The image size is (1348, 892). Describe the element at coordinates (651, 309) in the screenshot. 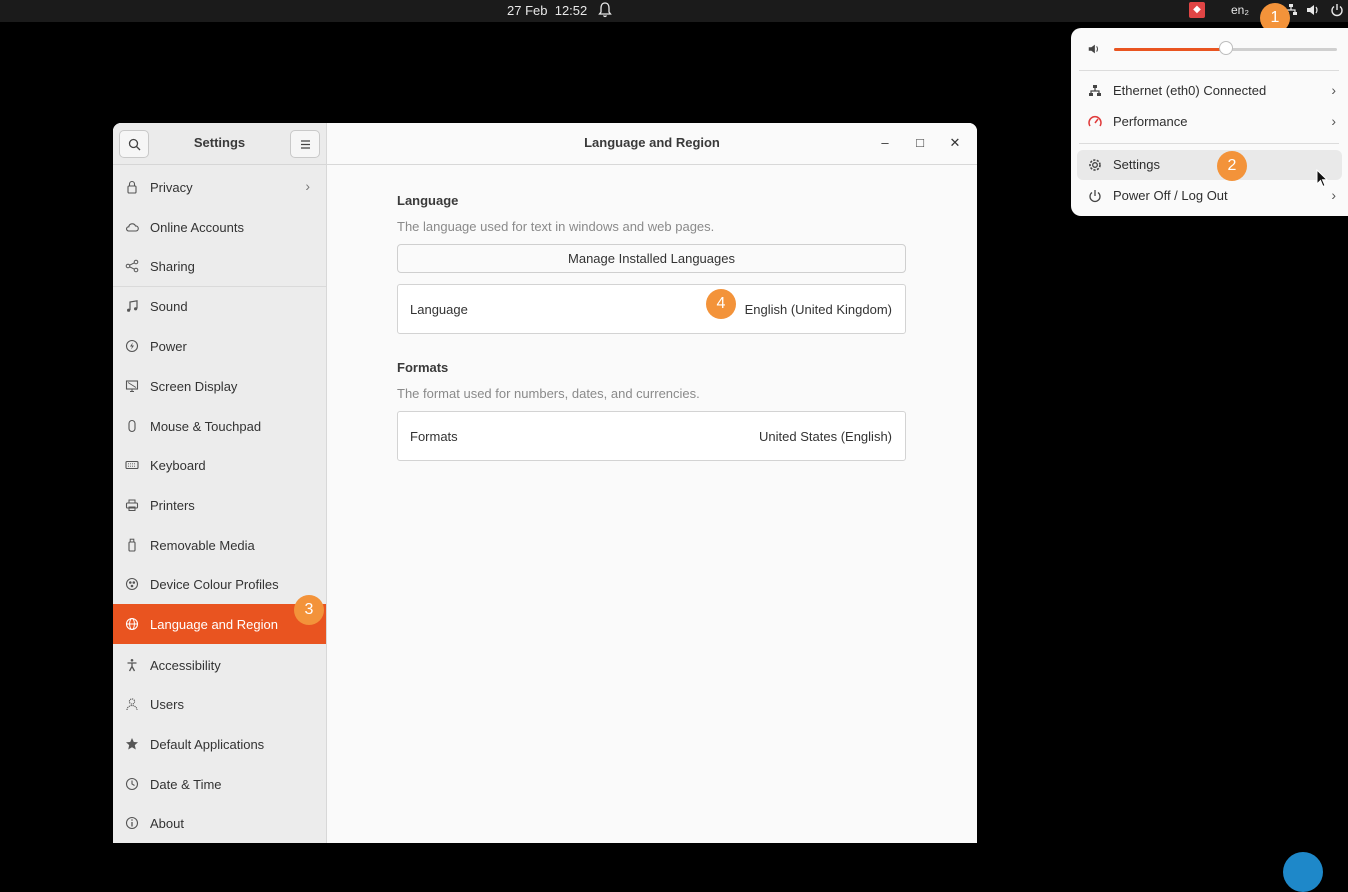

I see `language-row: Language English (United Kingdom)` at that location.